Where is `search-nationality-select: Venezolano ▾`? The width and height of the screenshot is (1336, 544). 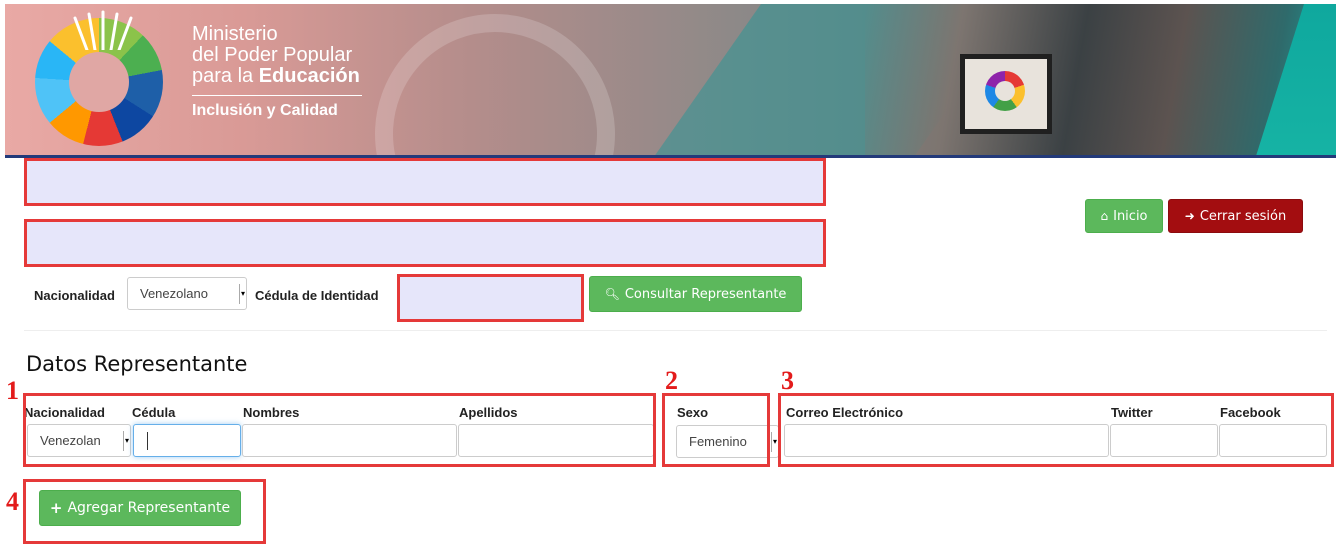
search-nationality-select: Venezolano ▾ is located at coordinates (187, 293).